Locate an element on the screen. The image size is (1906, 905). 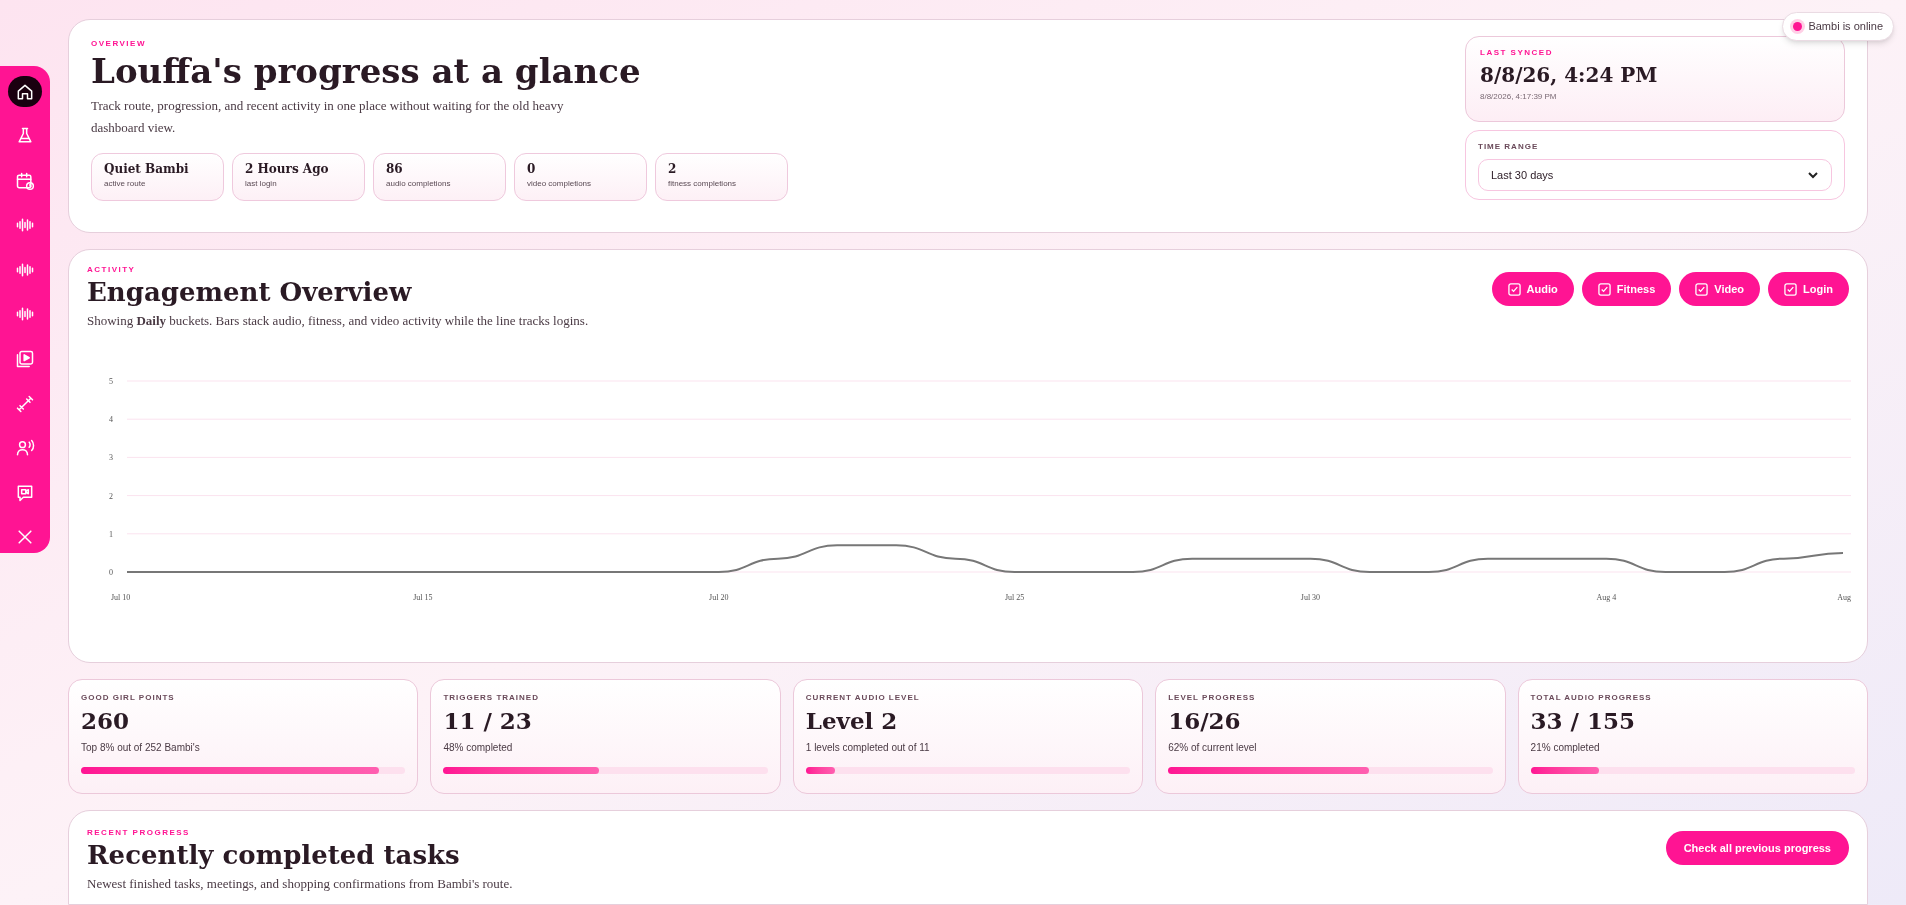
metric-value: 260 is located at coordinates (105, 721).